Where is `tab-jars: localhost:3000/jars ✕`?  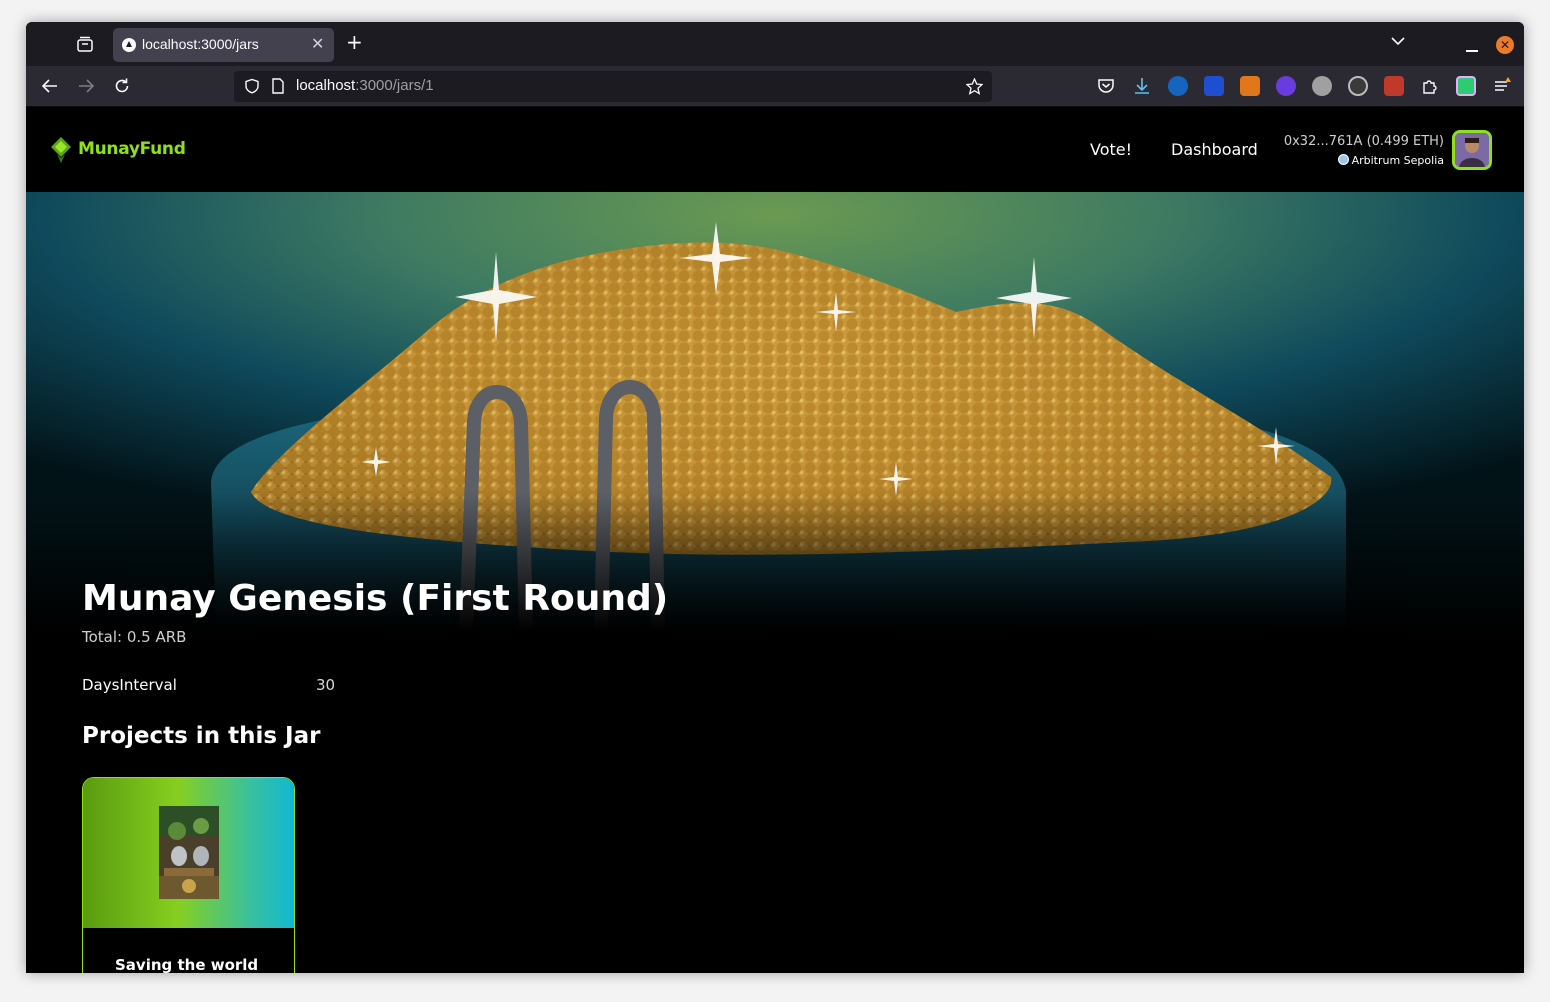 tab-jars: localhost:3000/jars ✕ is located at coordinates (223, 45).